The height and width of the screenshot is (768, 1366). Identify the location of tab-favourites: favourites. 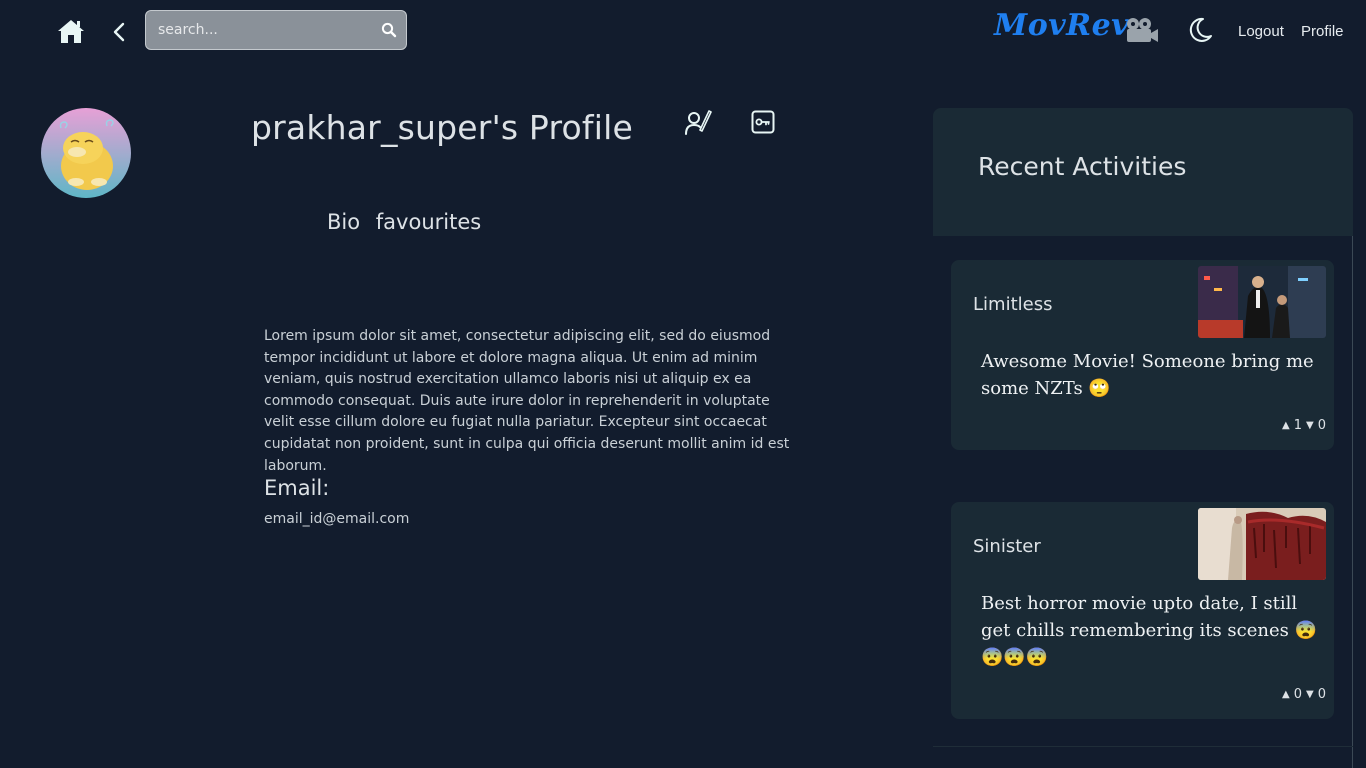
(428, 222).